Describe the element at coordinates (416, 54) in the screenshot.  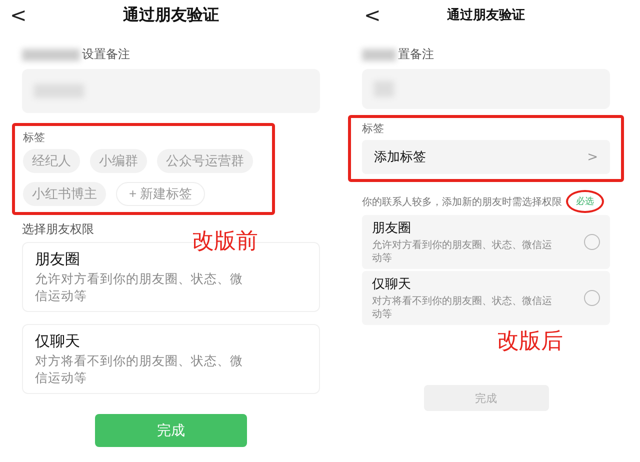
I see `remark-label: 置备注` at that location.